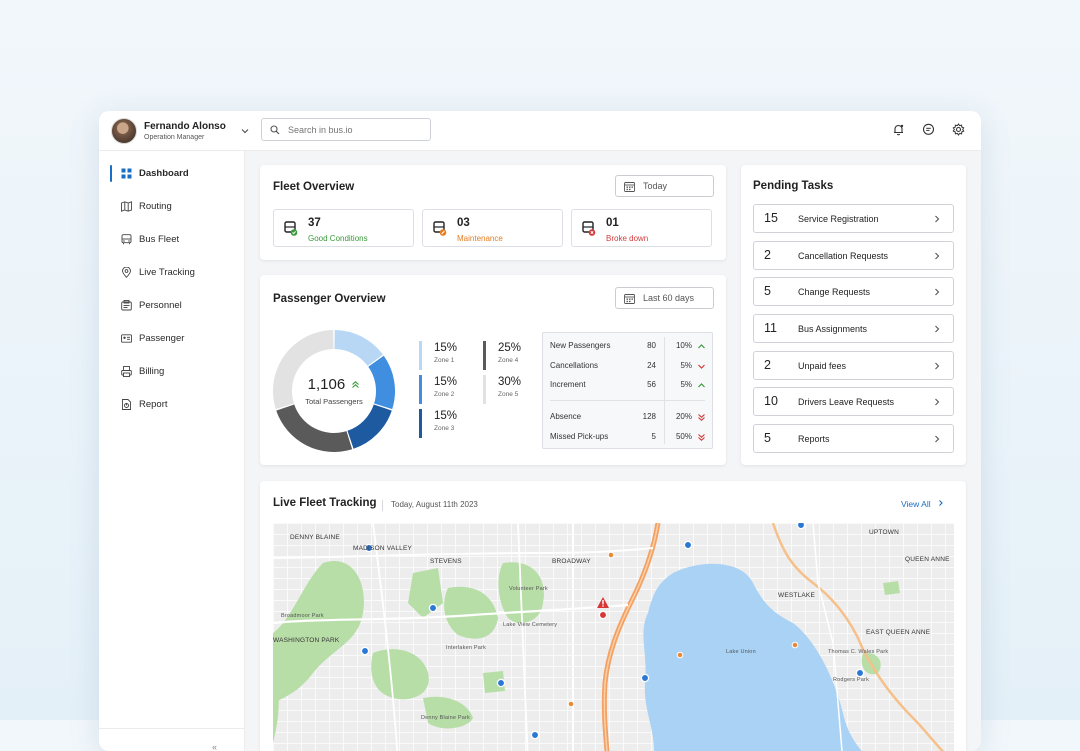 This screenshot has height=751, width=1080. Describe the element at coordinates (338, 238) in the screenshot. I see `stat-label: Good Conditions` at that location.